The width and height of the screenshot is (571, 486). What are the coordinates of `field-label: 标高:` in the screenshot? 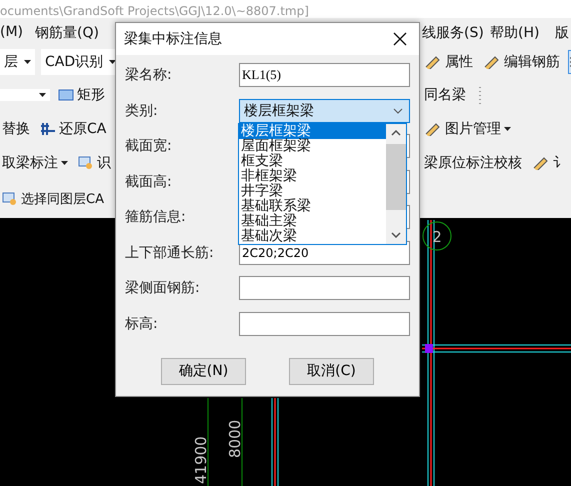 It's located at (142, 323).